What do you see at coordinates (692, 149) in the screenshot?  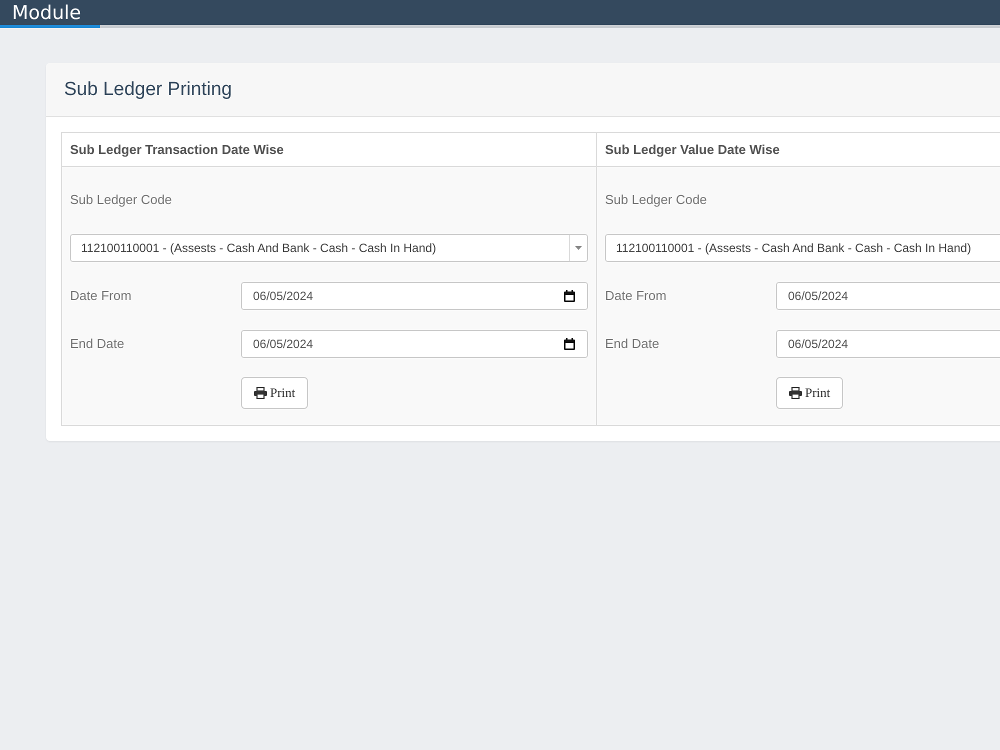 I see `panel-title: Sub Ledger Value Date Wise` at bounding box center [692, 149].